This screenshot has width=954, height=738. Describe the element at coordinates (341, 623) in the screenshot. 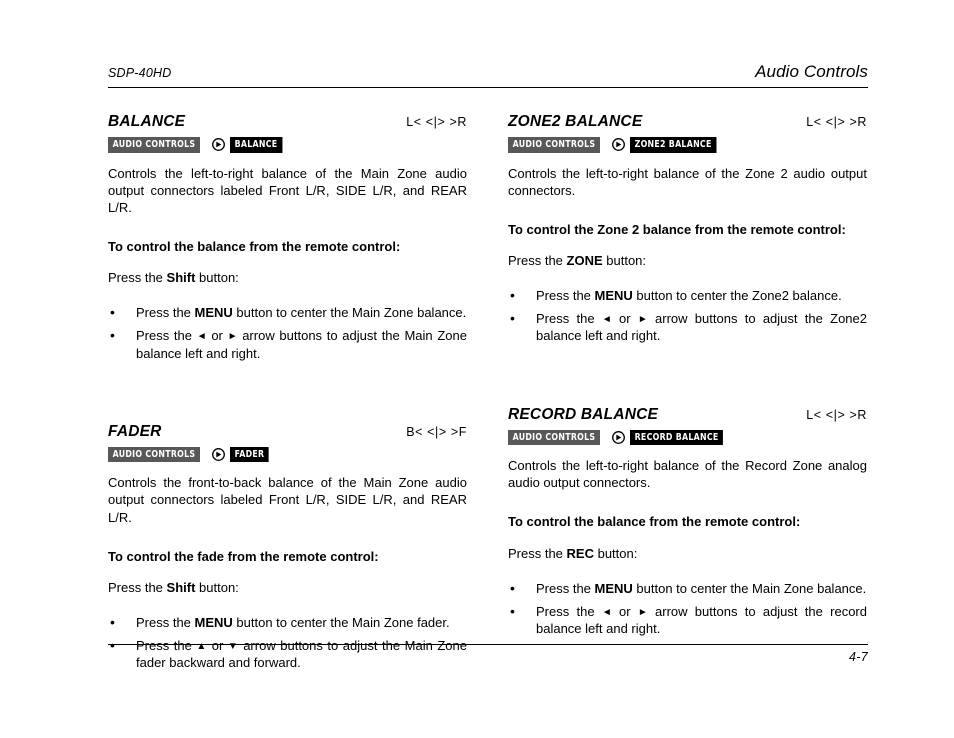

I see `bullet-suffix: button to center the Main Zone fader.` at that location.